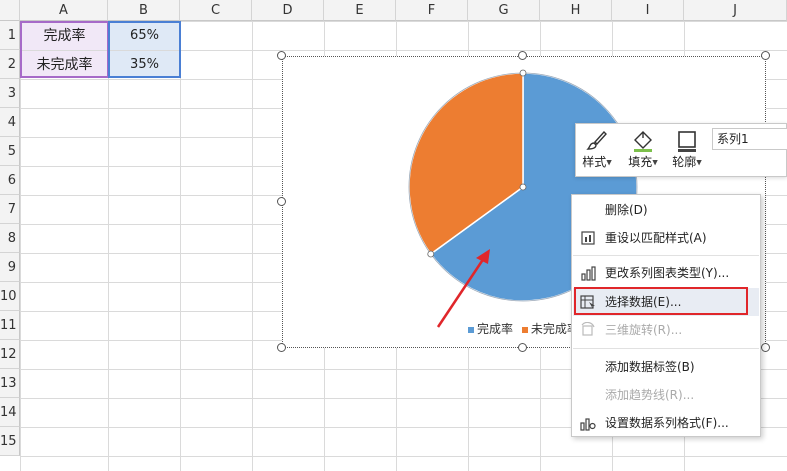 The width and height of the screenshot is (787, 471). I want to click on row-header-8: 8, so click(10, 238).